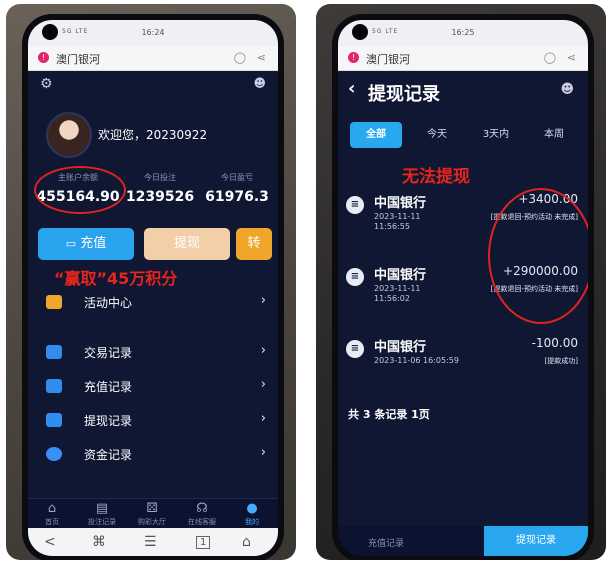 Image resolution: width=611 pixels, height=567 pixels. Describe the element at coordinates (86, 244) in the screenshot. I see `deposit-button: ▭ 充值` at that location.